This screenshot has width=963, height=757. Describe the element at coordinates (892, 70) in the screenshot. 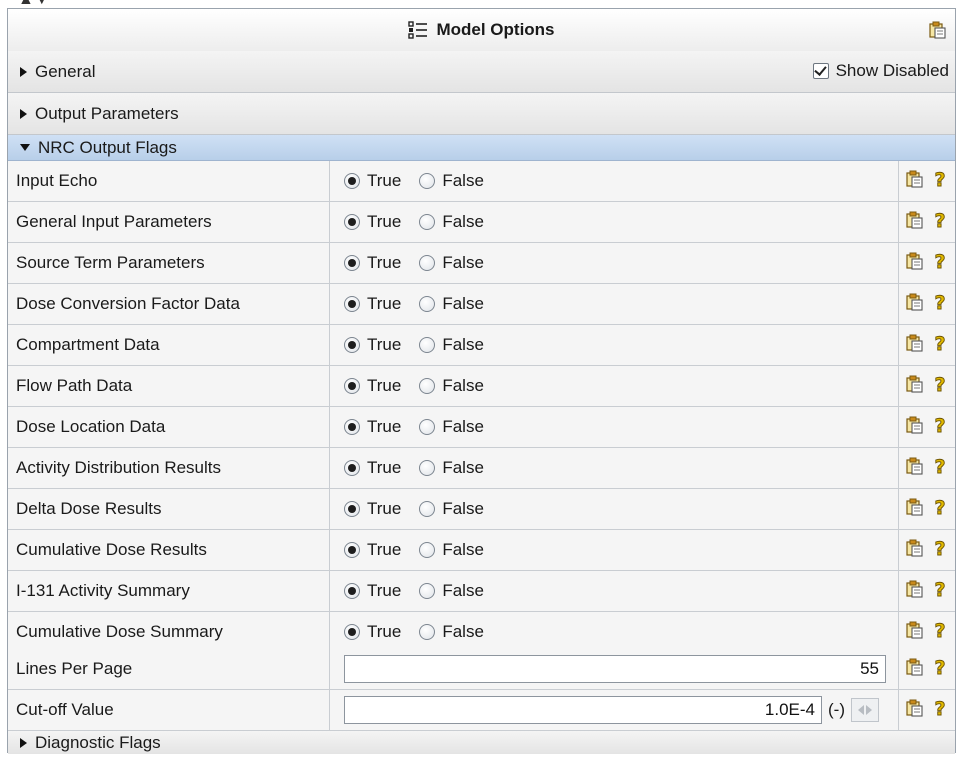

I see `show-disabled-label: Show Disabled` at that location.